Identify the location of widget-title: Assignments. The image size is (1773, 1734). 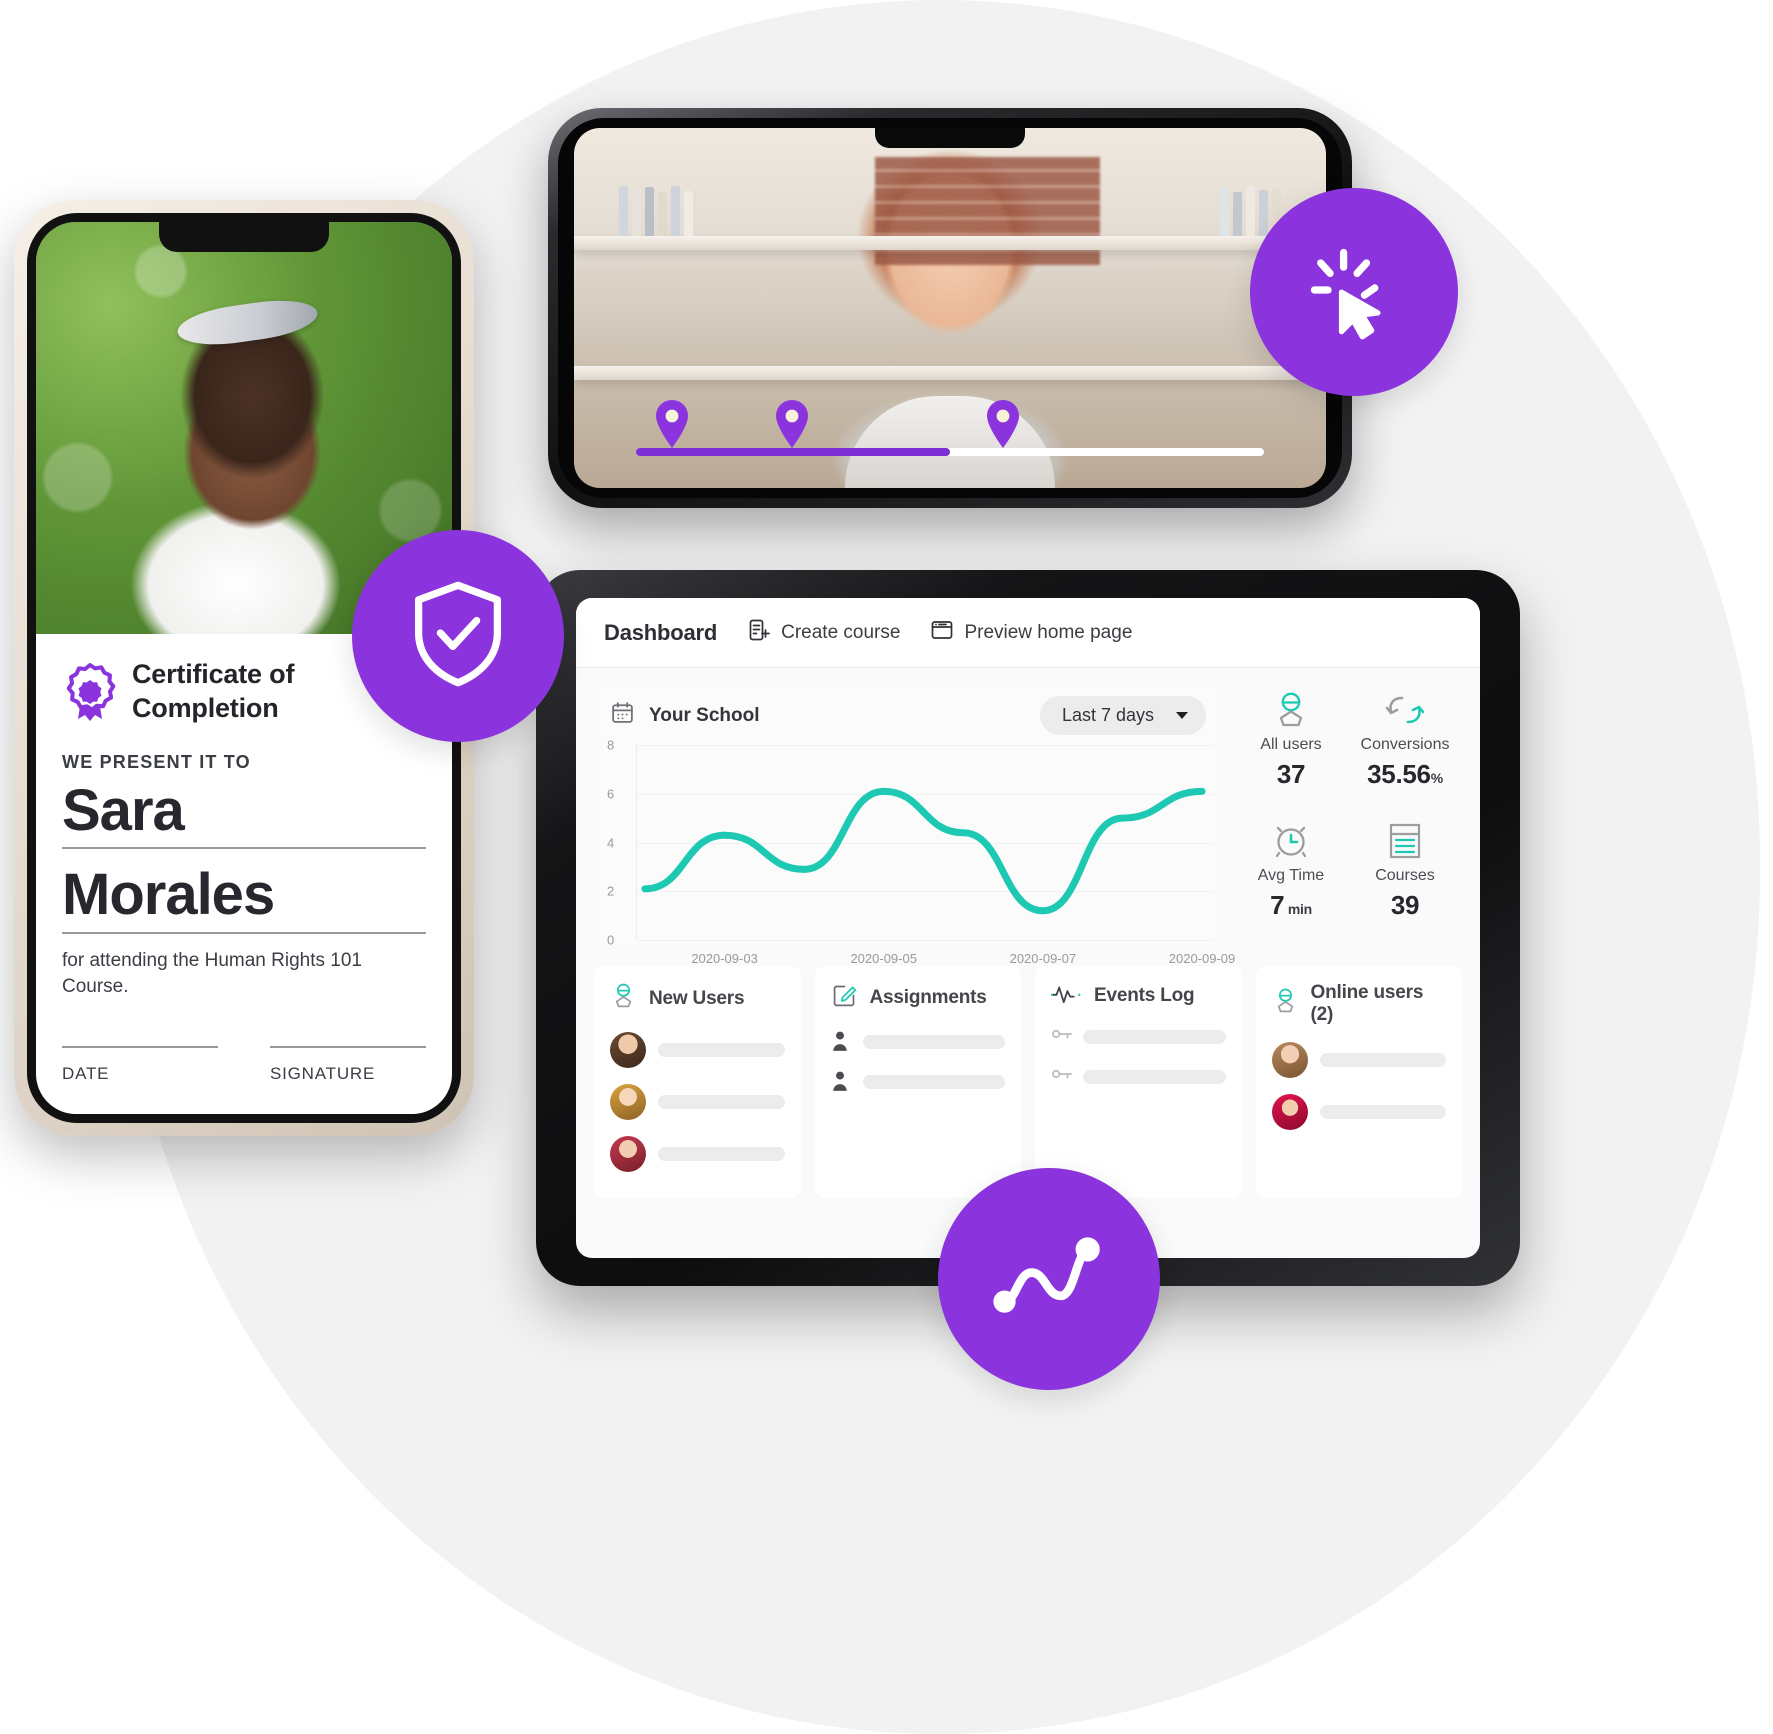
(928, 997).